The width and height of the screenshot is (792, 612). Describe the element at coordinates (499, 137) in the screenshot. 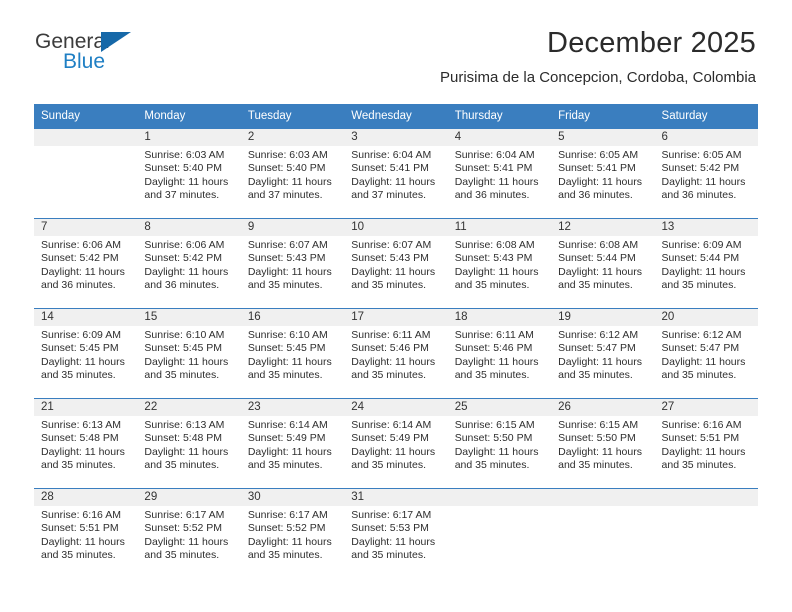

I see `day-number: 4` at that location.